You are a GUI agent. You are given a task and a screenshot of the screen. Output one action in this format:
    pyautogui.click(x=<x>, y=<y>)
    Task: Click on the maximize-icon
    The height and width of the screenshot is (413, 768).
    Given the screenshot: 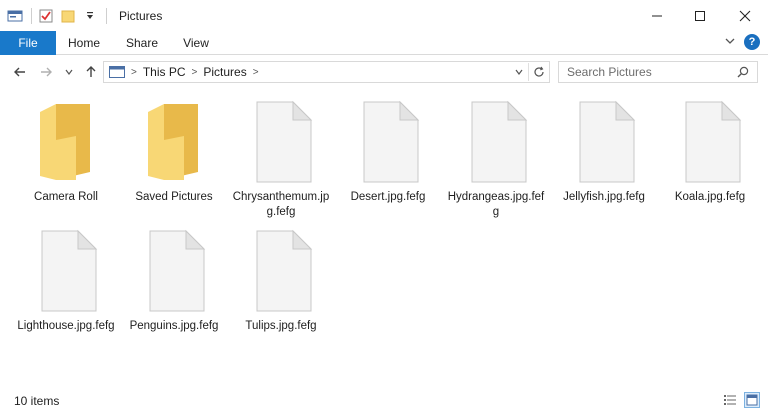 What is the action you would take?
    pyautogui.click(x=700, y=15)
    